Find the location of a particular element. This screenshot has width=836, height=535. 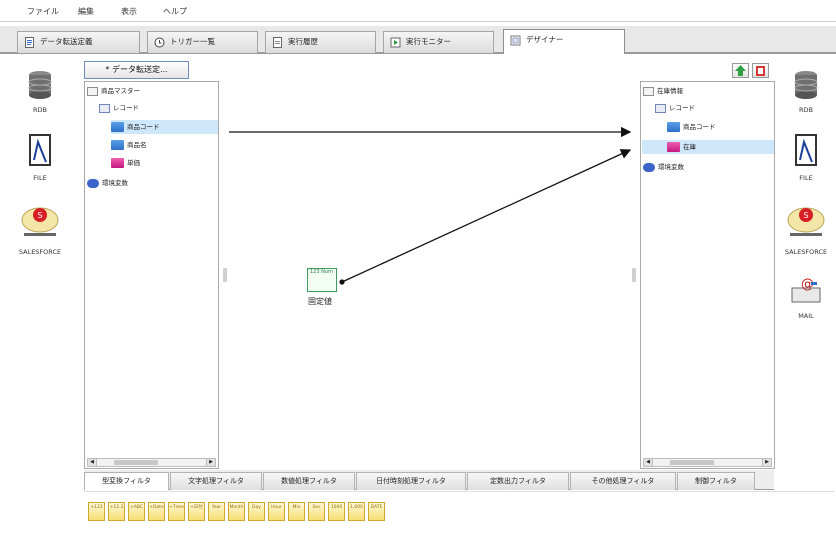

tree-root-item: 在庫情報 is located at coordinates (663, 91).